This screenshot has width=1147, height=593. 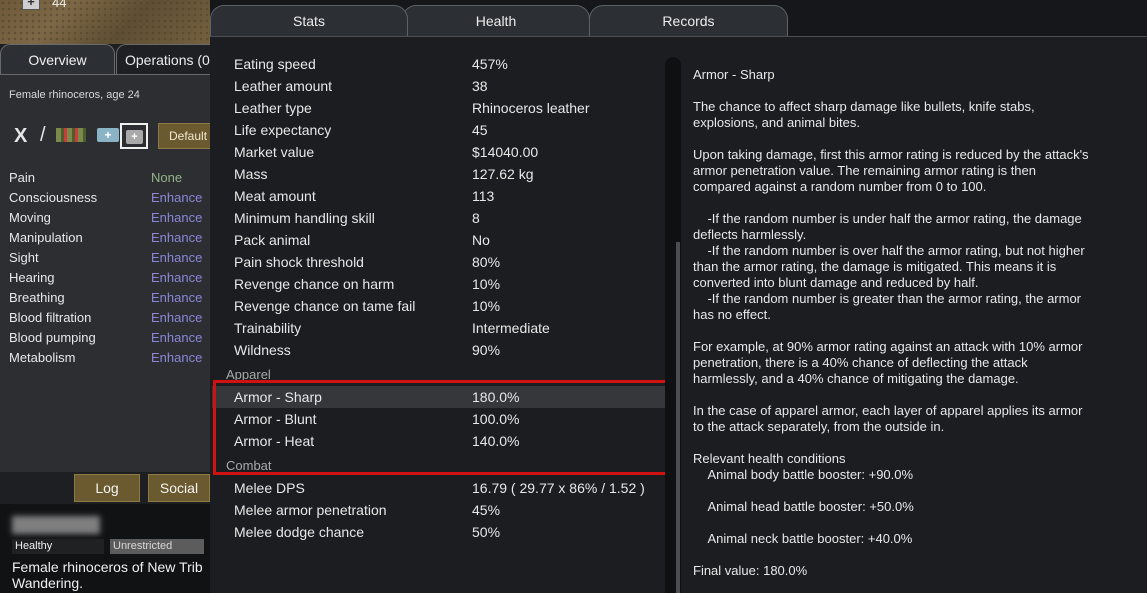 What do you see at coordinates (58, 546) in the screenshot?
I see `health-status-bar: Healthy` at bounding box center [58, 546].